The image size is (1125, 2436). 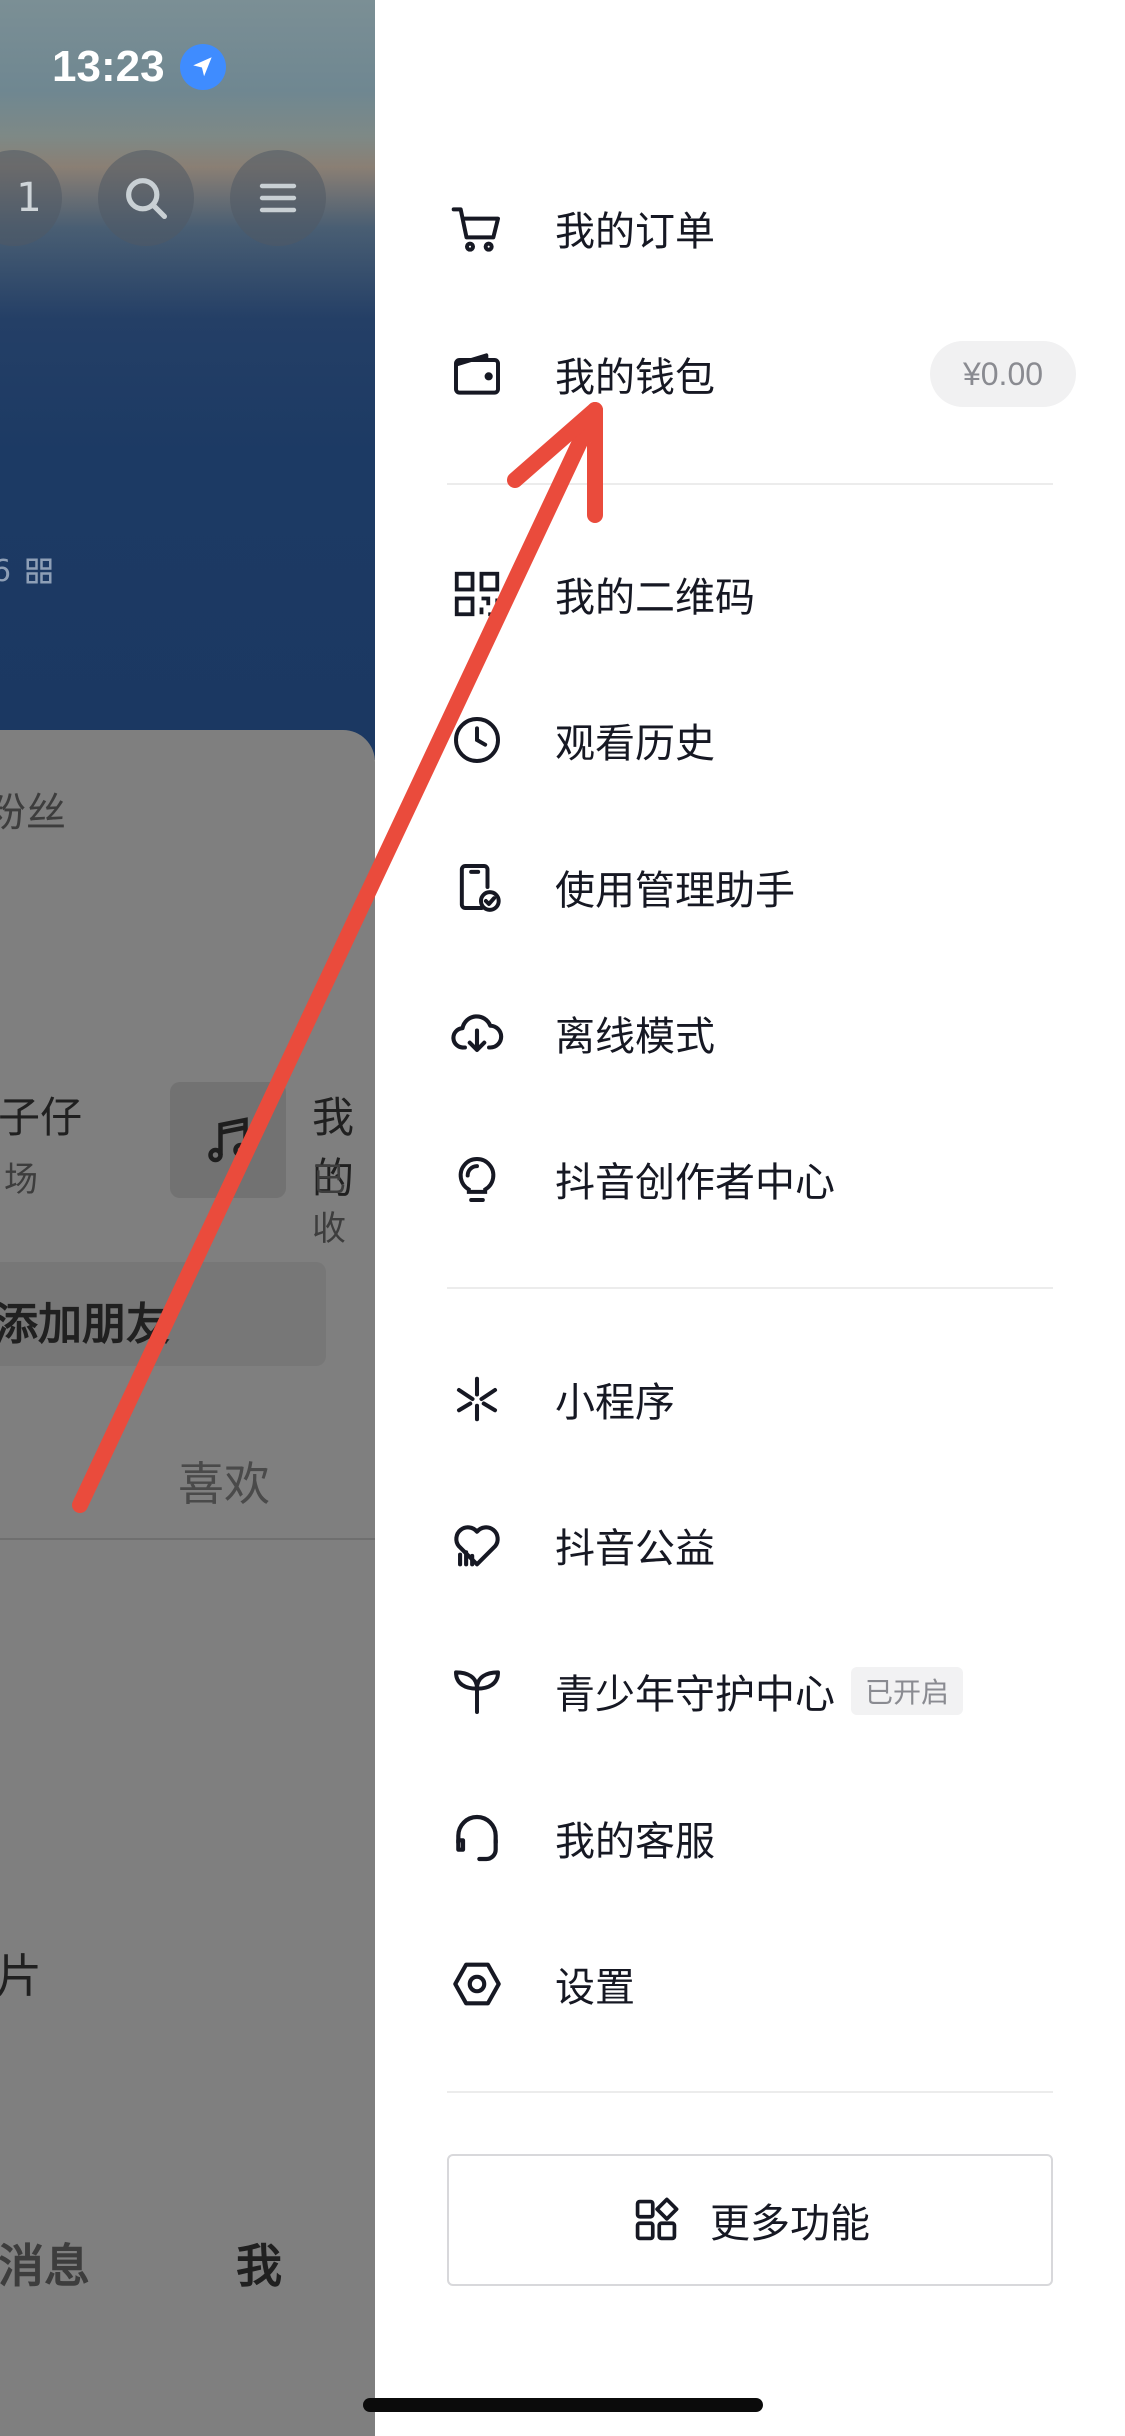 What do you see at coordinates (635, 1037) in the screenshot?
I see `menu-label: 离线模式` at bounding box center [635, 1037].